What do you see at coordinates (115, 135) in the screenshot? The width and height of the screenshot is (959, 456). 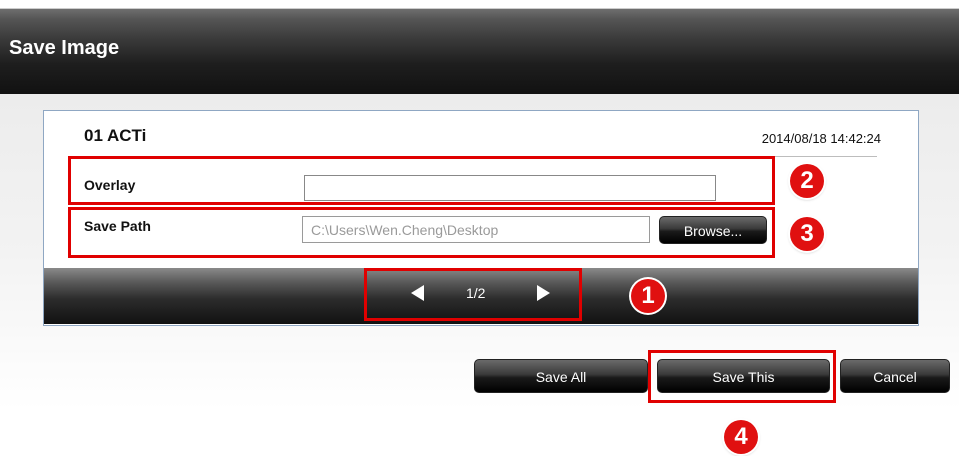 I see `camera-name: 01 ACTi` at bounding box center [115, 135].